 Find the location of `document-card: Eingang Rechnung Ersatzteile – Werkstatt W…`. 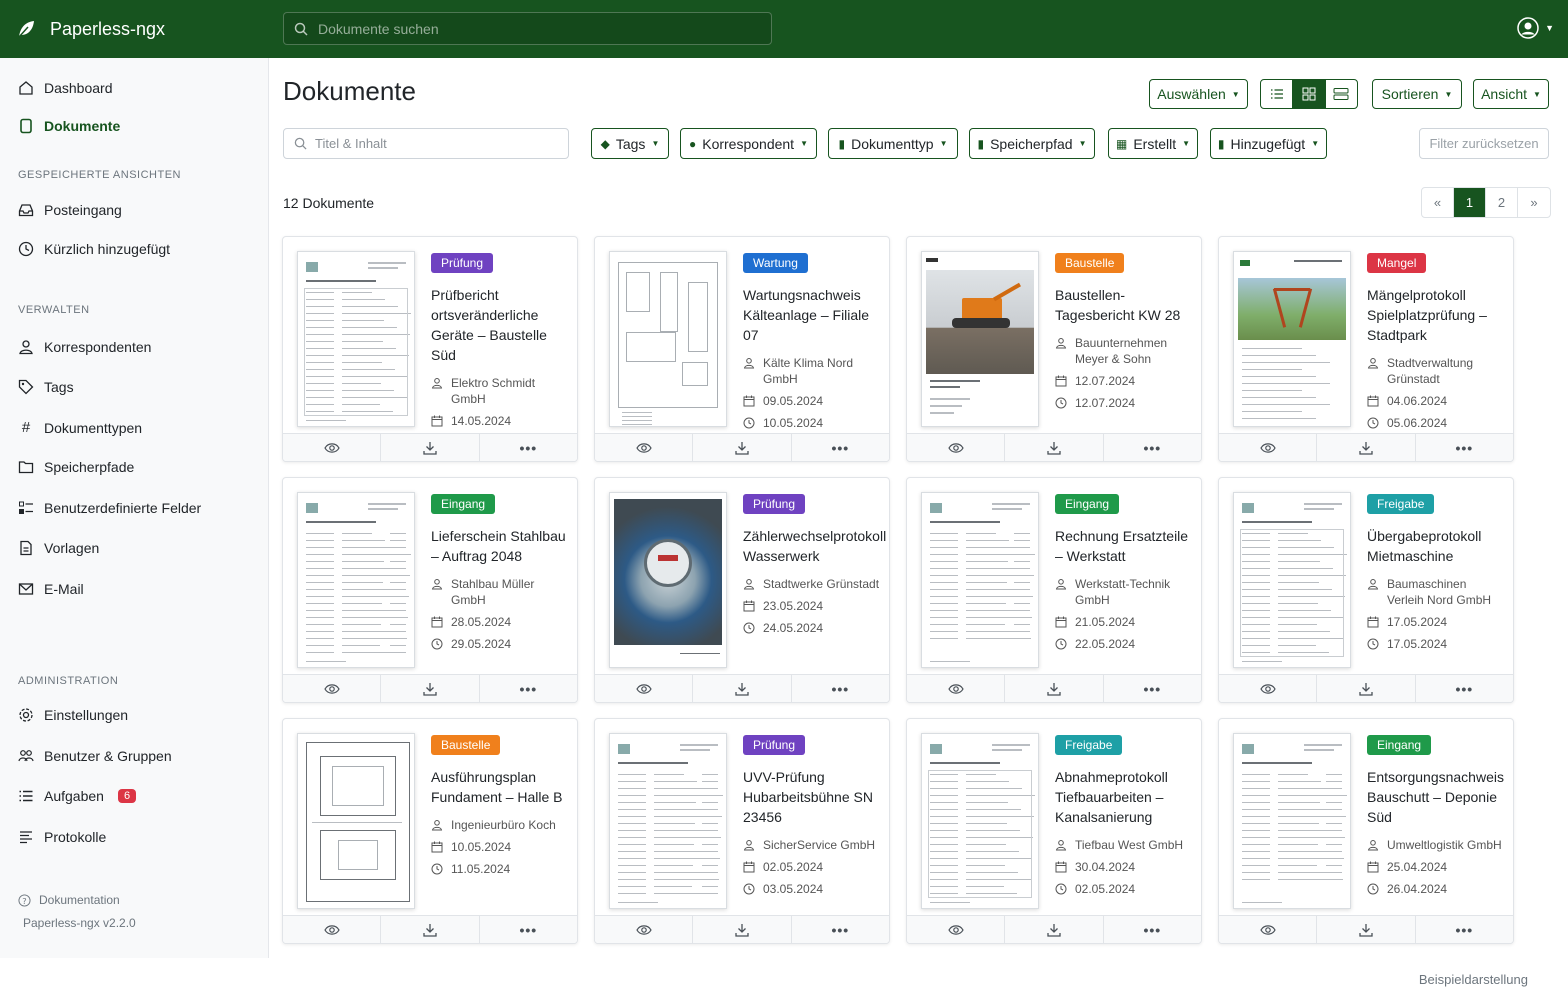

document-card: Eingang Rechnung Ersatzteile – Werkstatt W… is located at coordinates (1054, 590).